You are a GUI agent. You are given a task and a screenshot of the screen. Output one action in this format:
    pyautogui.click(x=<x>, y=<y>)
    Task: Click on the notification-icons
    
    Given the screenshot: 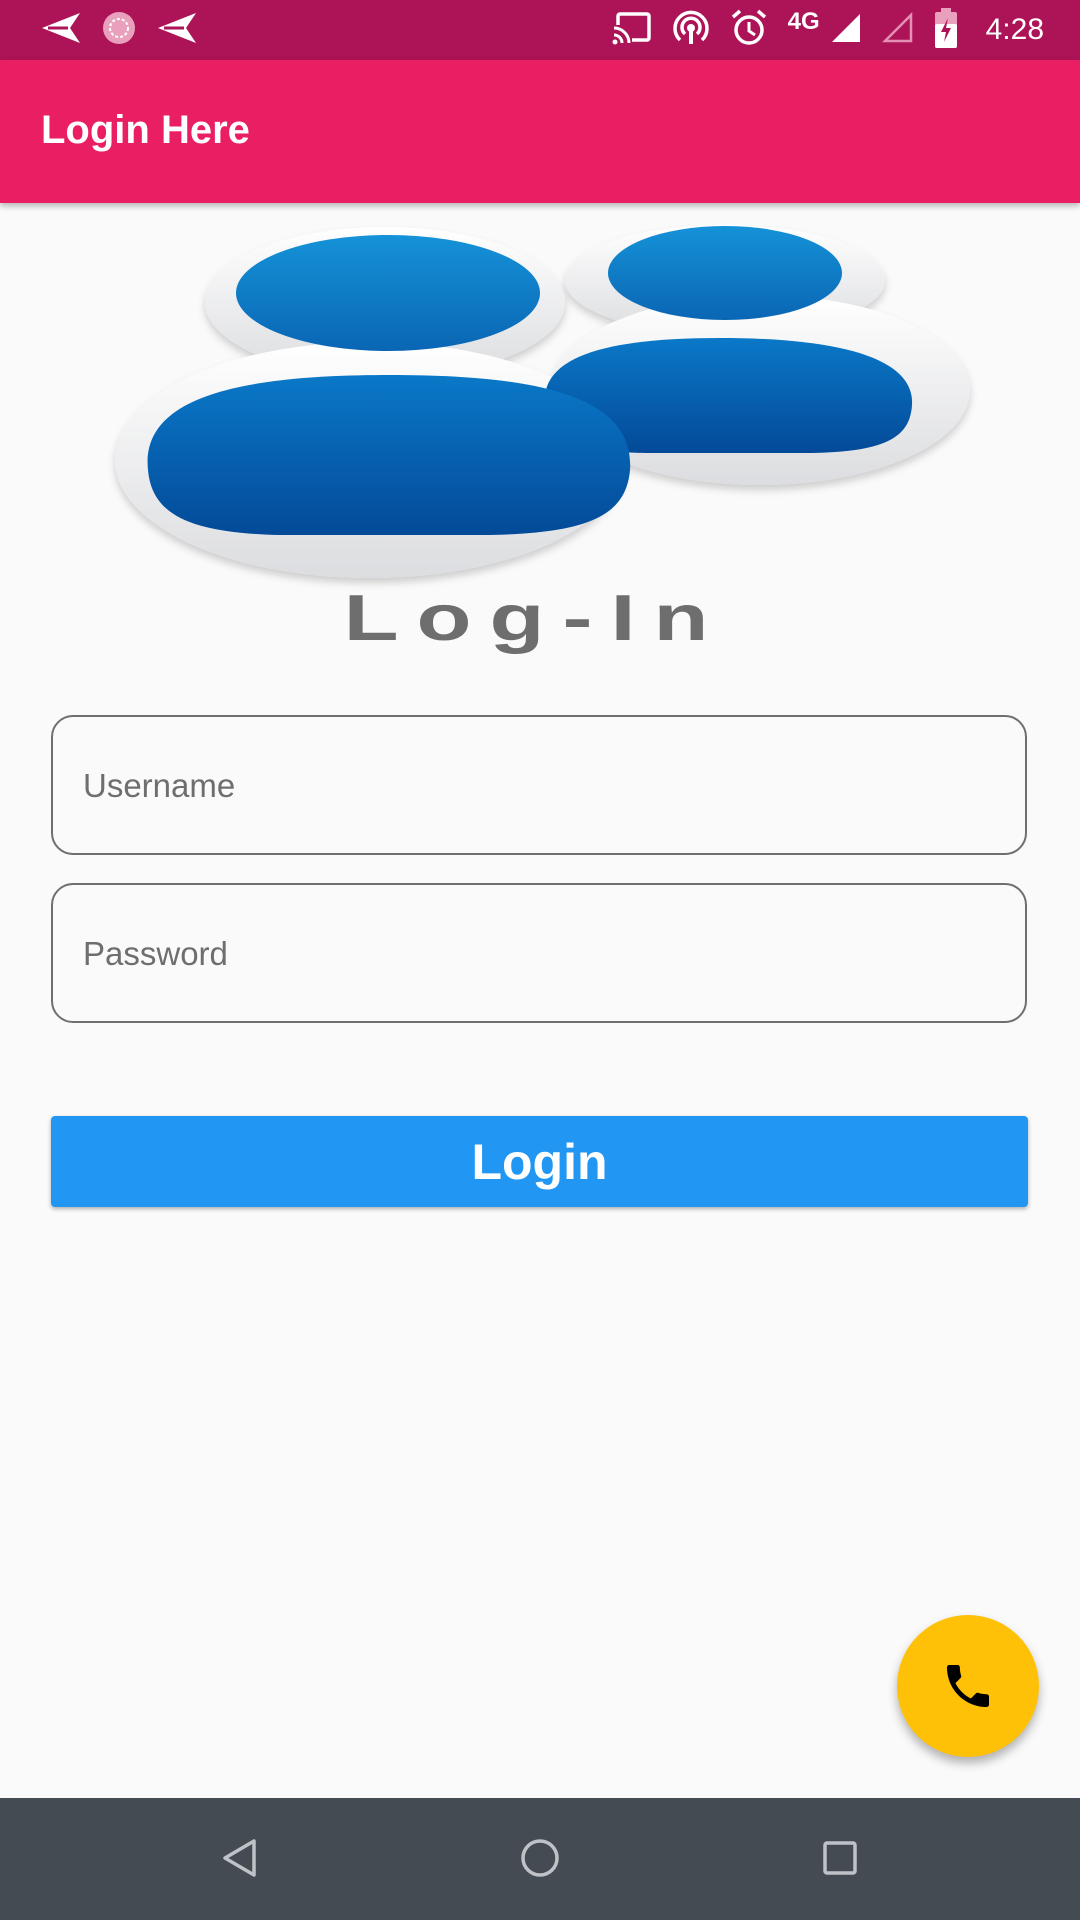 What is the action you would take?
    pyautogui.click(x=119, y=30)
    